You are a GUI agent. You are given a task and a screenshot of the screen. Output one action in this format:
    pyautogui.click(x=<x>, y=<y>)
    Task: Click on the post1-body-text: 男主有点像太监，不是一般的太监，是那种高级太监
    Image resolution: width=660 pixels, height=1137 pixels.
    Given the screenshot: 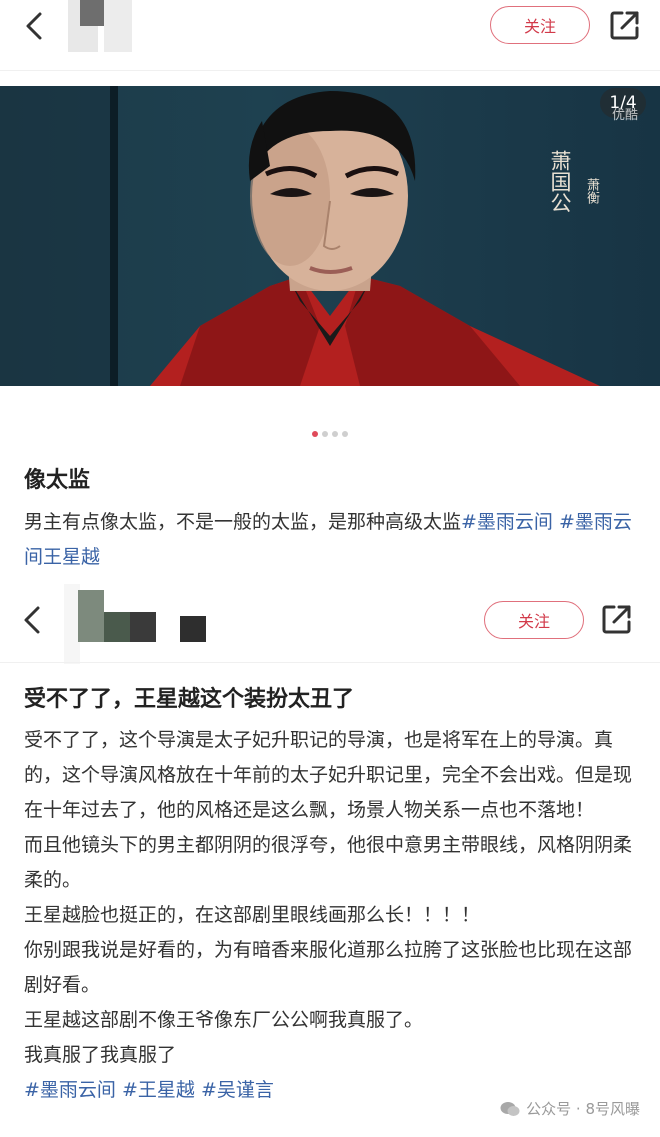 What is the action you would take?
    pyautogui.click(x=243, y=522)
    